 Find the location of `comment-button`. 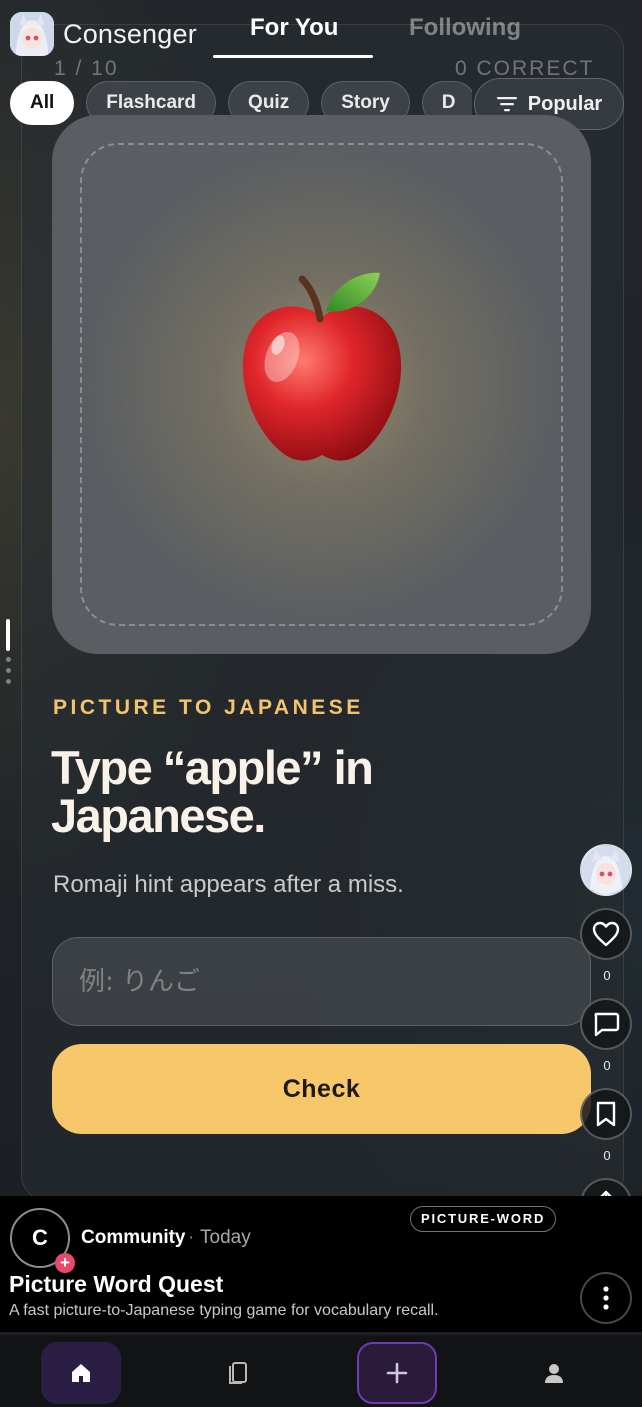

comment-button is located at coordinates (606, 1024).